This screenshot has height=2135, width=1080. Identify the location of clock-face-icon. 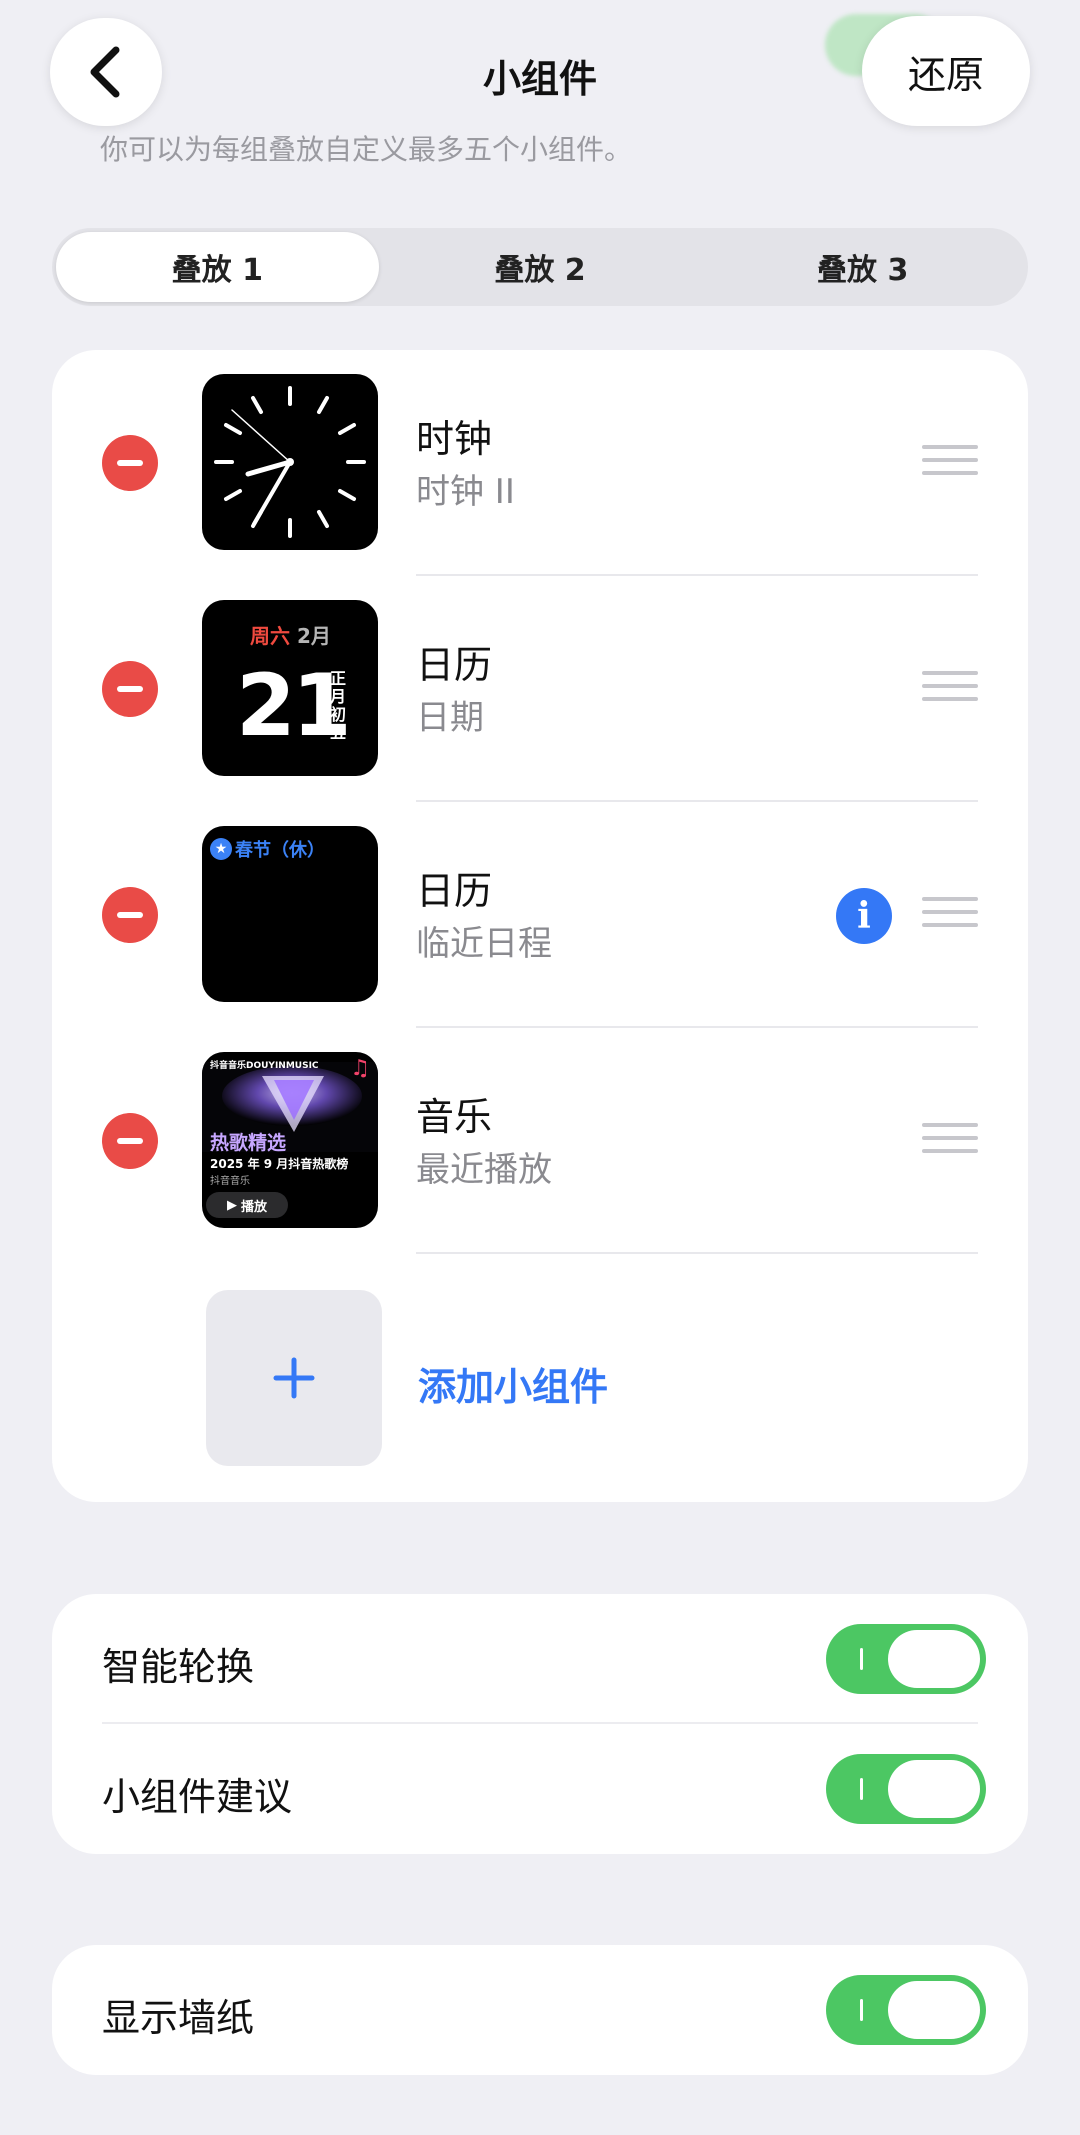
(290, 462).